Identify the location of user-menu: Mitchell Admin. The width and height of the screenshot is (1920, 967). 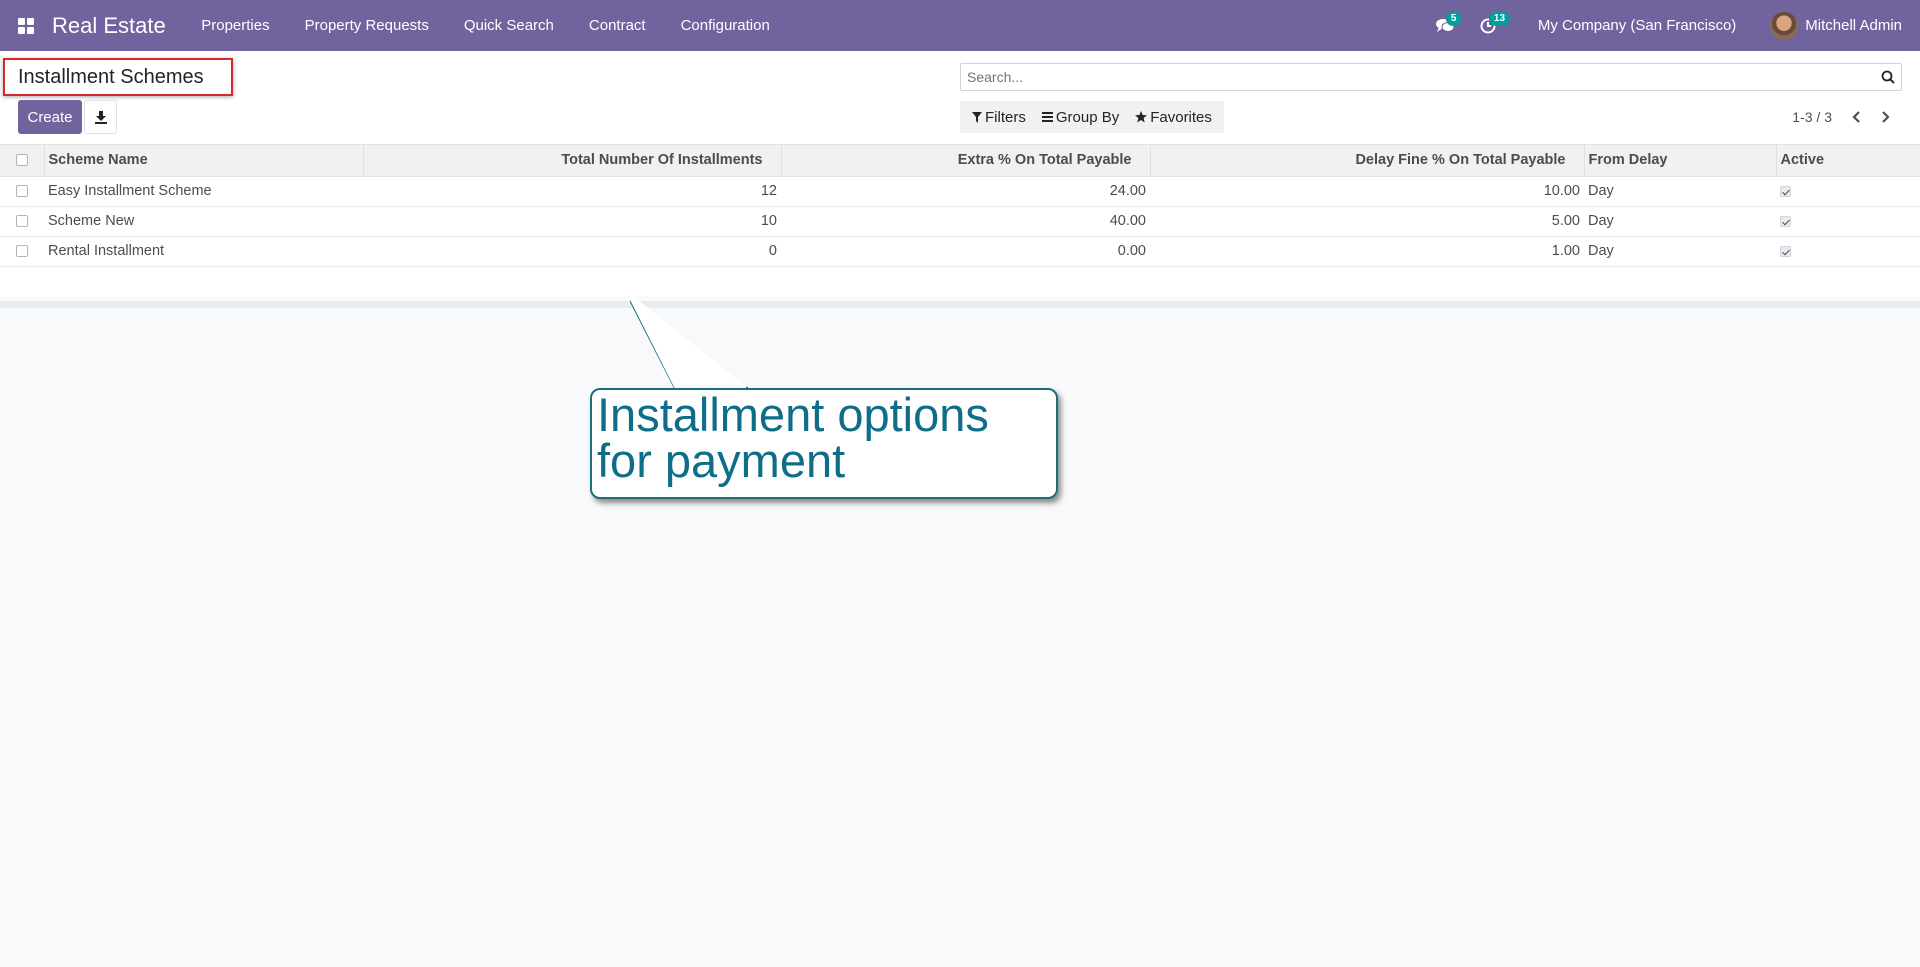
(1837, 25).